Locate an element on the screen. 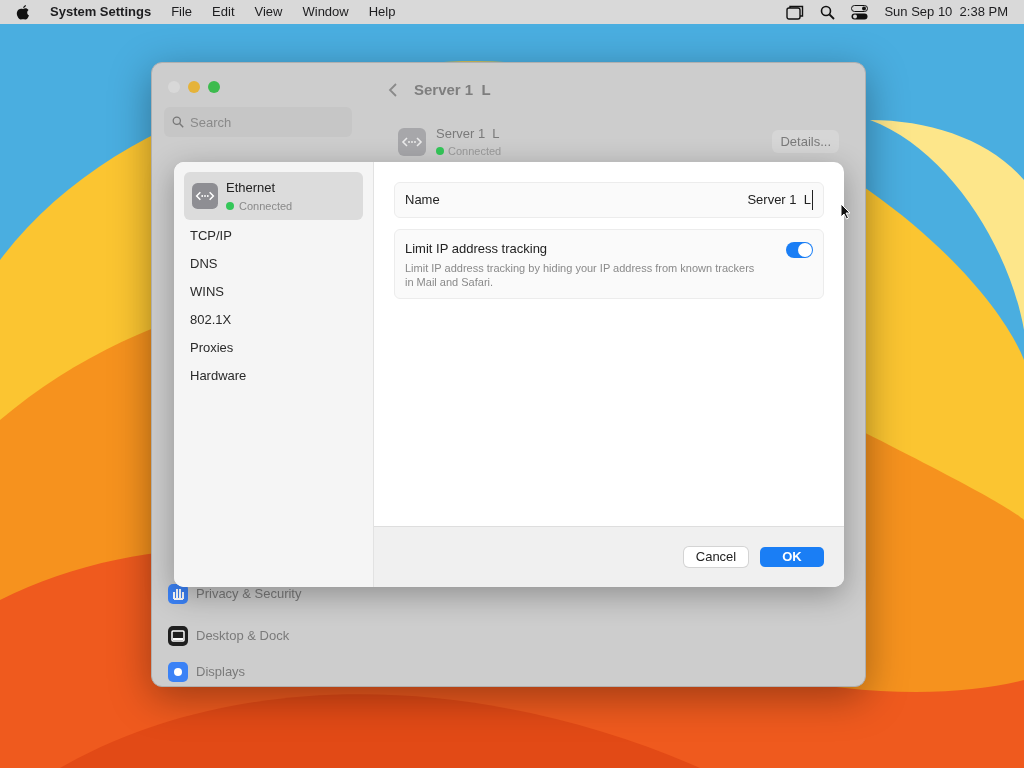 The height and width of the screenshot is (768, 1024). apple-icon is located at coordinates (23, 12).